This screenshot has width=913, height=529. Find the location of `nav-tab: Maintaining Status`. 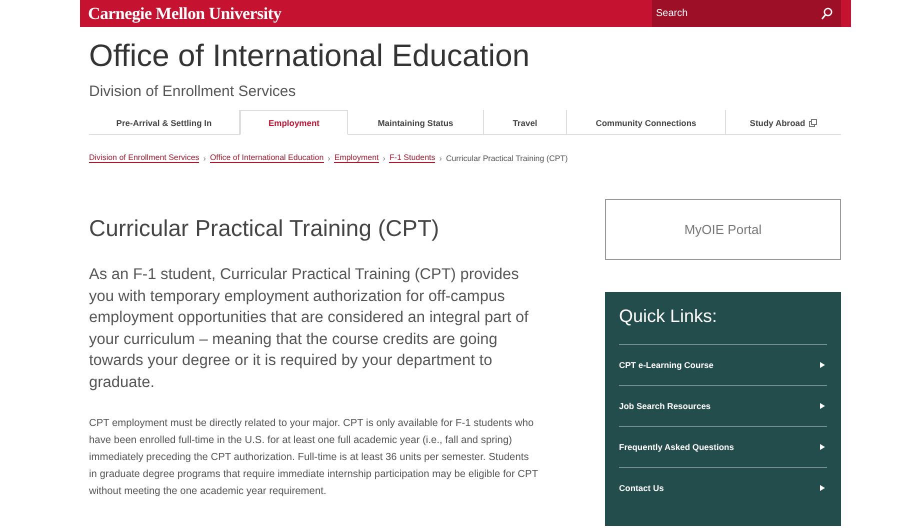

nav-tab: Maintaining Status is located at coordinates (416, 122).